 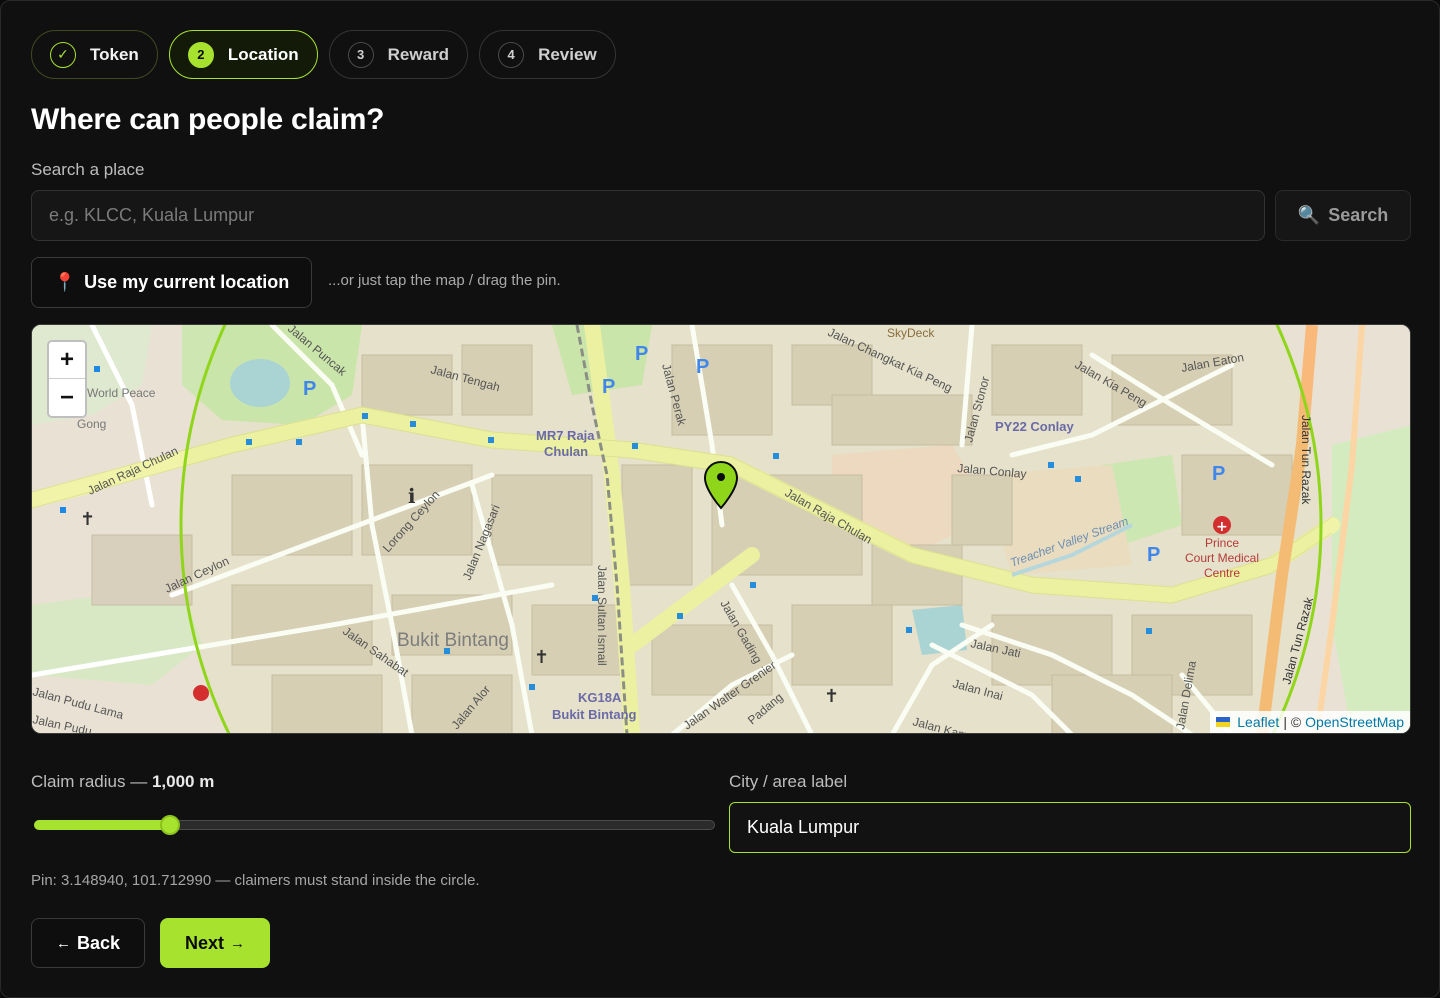 What do you see at coordinates (204, 942) in the screenshot?
I see `next-label: Next` at bounding box center [204, 942].